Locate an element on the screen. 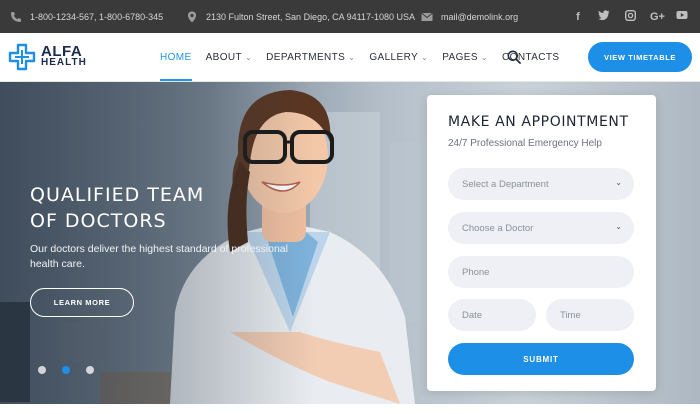 The width and height of the screenshot is (700, 414). facebook-icon: f is located at coordinates (578, 17).